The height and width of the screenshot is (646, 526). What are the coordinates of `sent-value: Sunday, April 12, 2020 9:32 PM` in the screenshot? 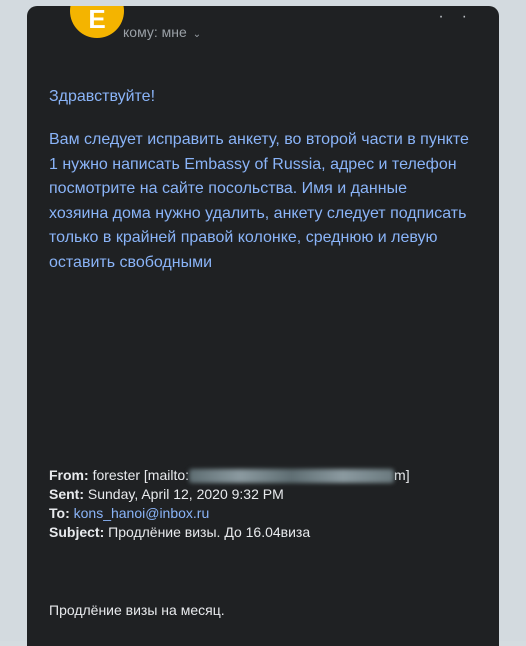 It's located at (185, 494).